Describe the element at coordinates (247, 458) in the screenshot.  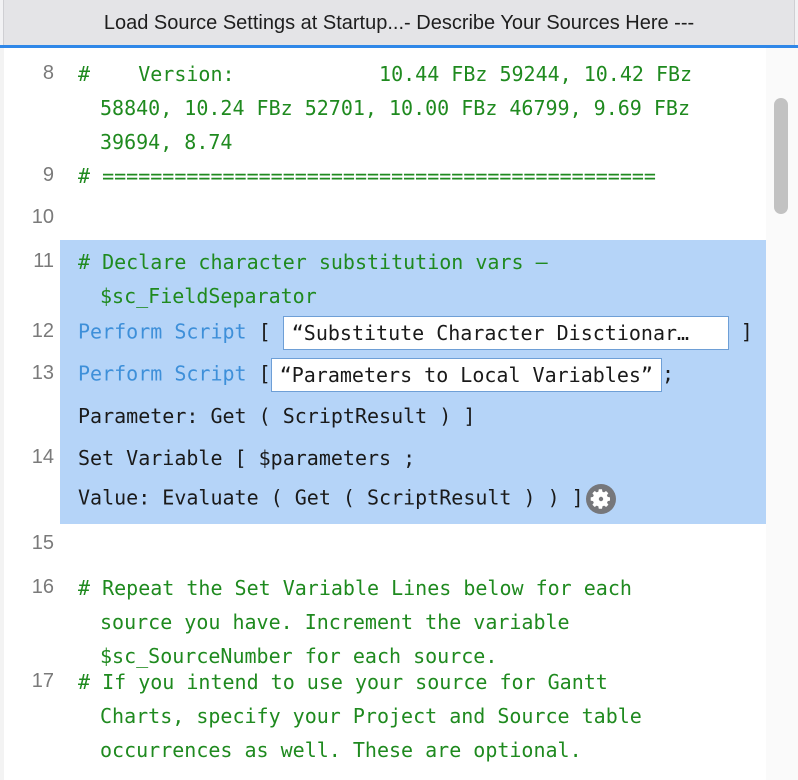
I see `set-variable-step: Set Variable [ $parameters ;` at that location.